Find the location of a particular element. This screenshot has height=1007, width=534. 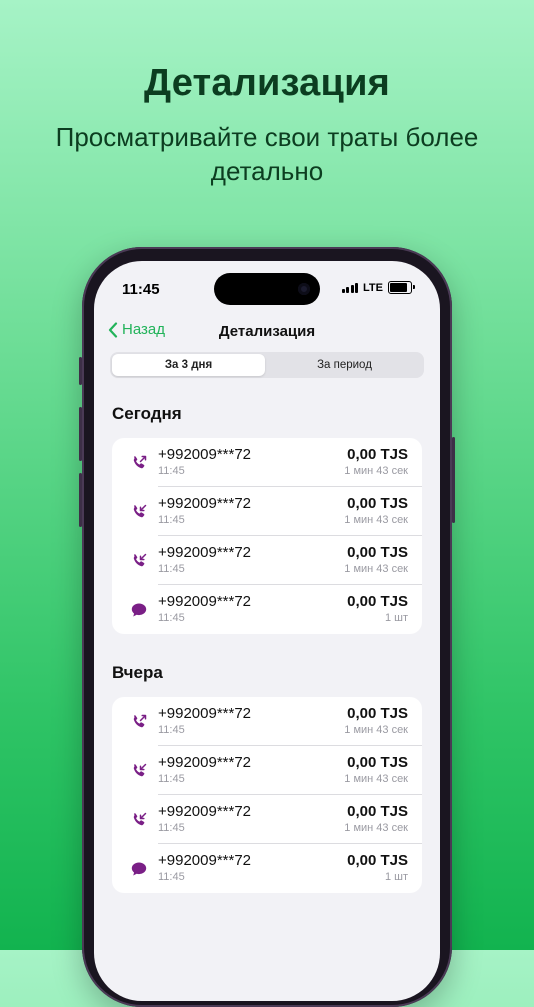

status-indicators: LTE is located at coordinates (378, 287).